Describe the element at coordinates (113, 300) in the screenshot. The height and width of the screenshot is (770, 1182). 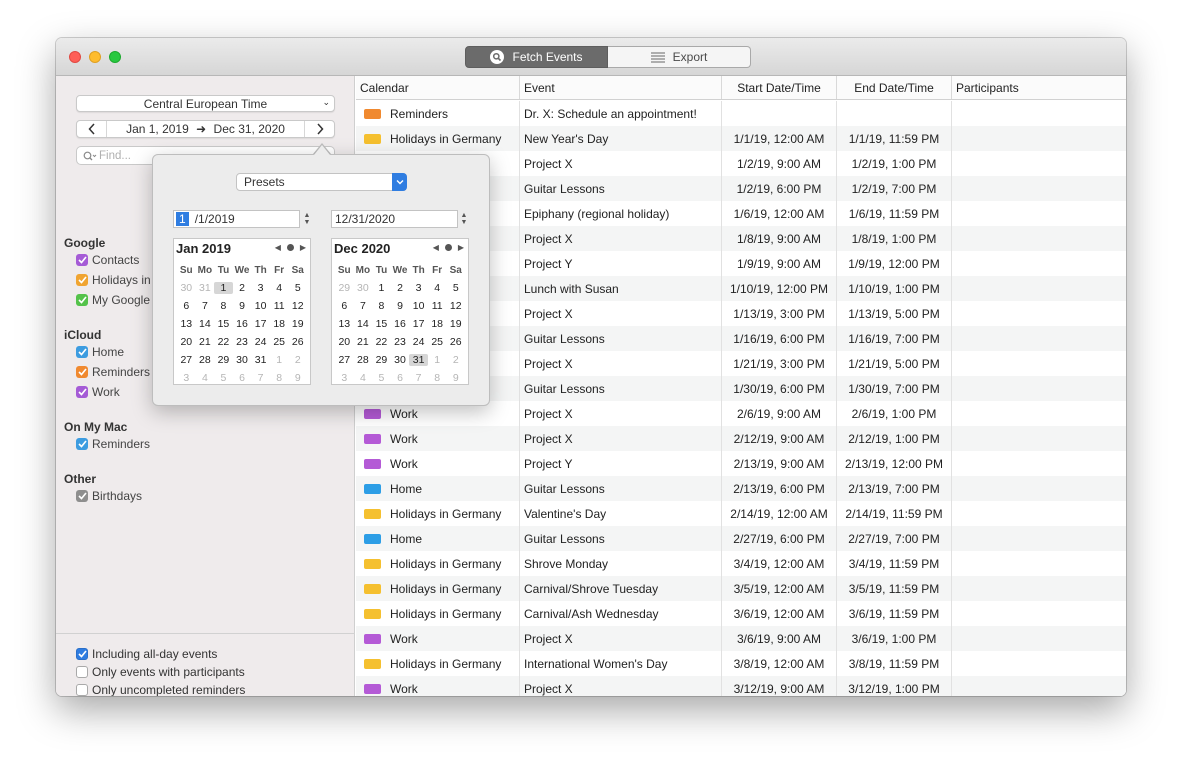
I see `source-item: My Google` at that location.